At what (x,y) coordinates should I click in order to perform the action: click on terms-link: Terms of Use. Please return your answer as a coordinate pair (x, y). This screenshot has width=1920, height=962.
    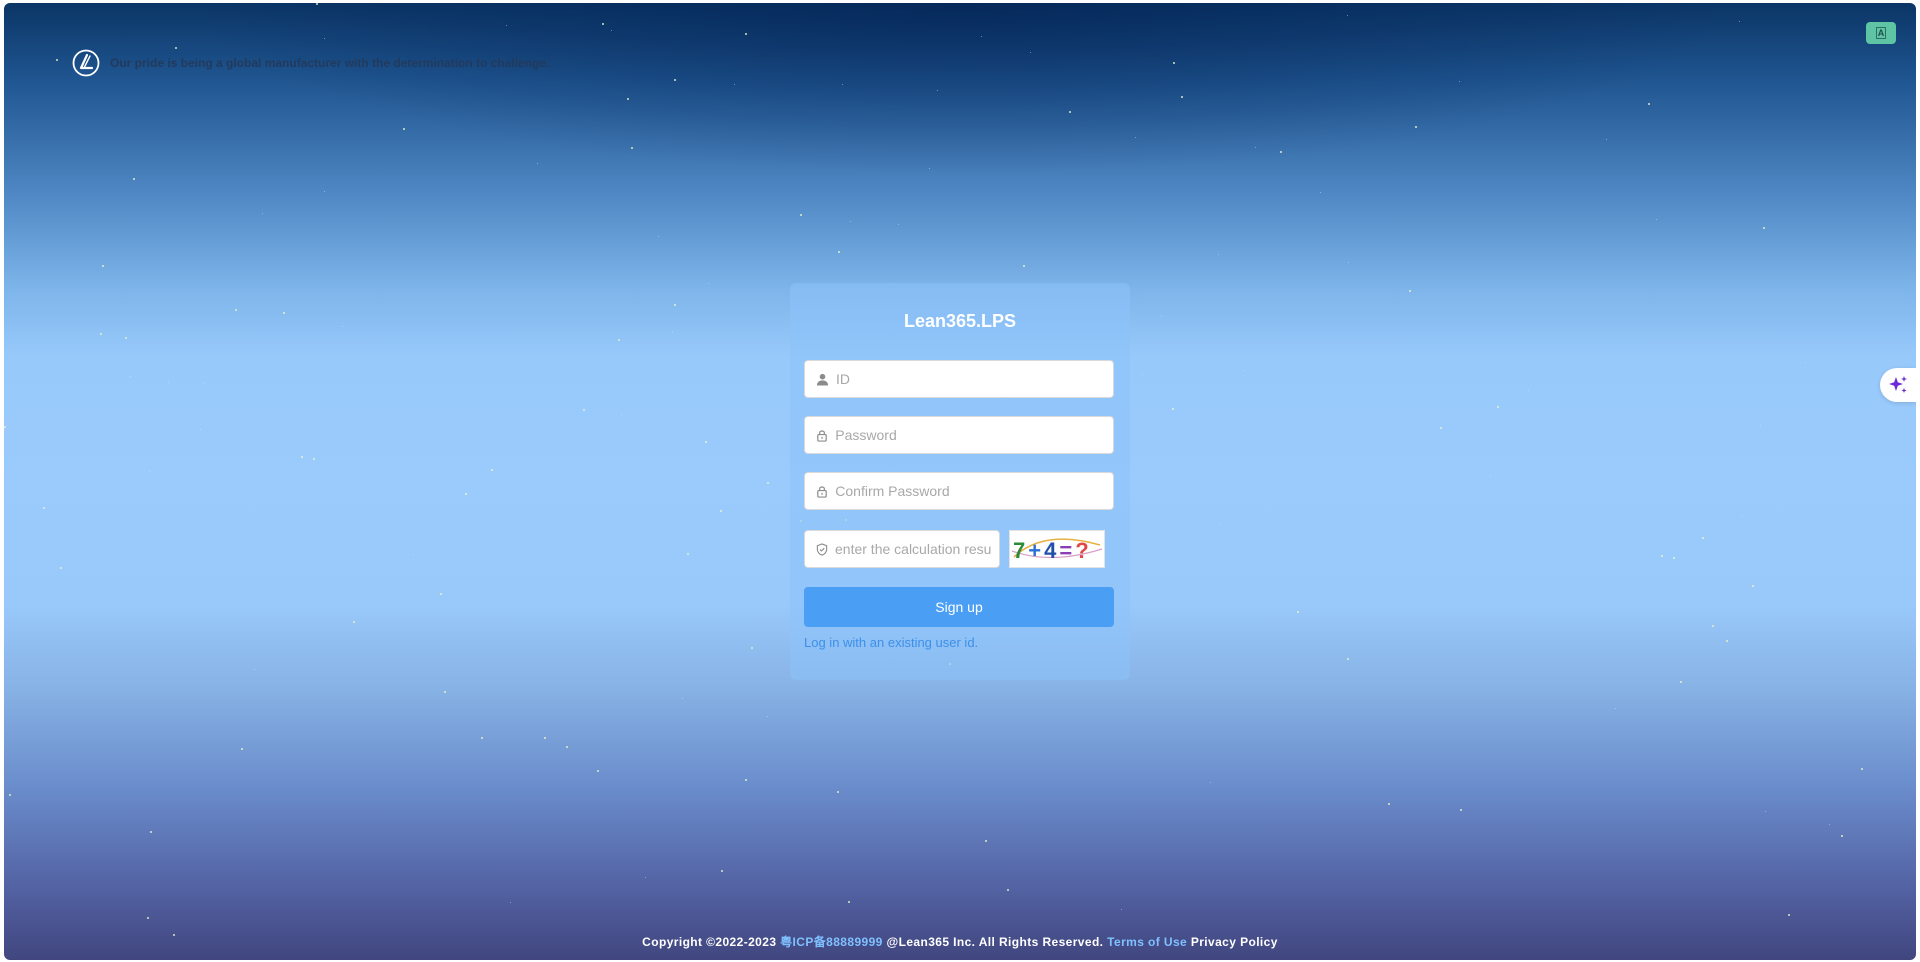
    Looking at the image, I should click on (1147, 942).